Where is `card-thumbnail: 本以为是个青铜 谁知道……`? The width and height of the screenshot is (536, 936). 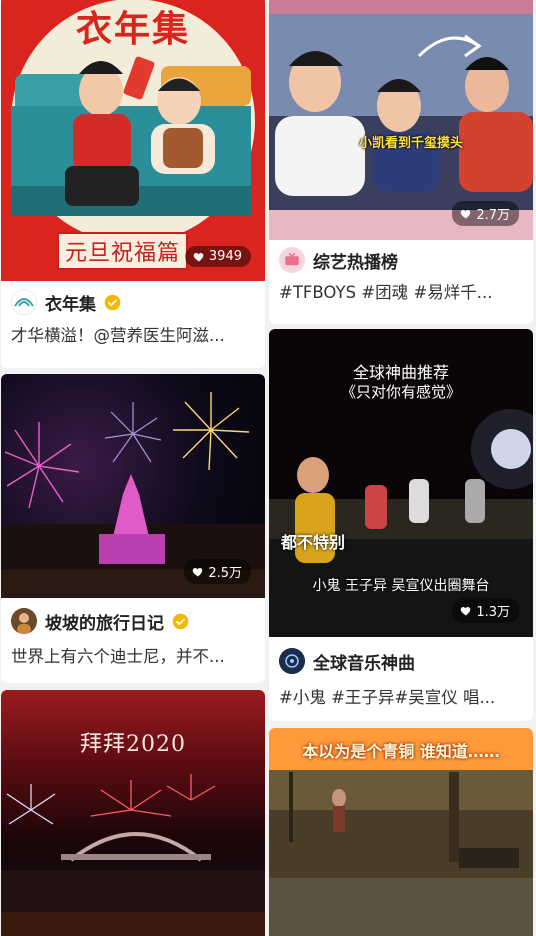
card-thumbnail: 本以为是个青铜 谁知道…… is located at coordinates (401, 832).